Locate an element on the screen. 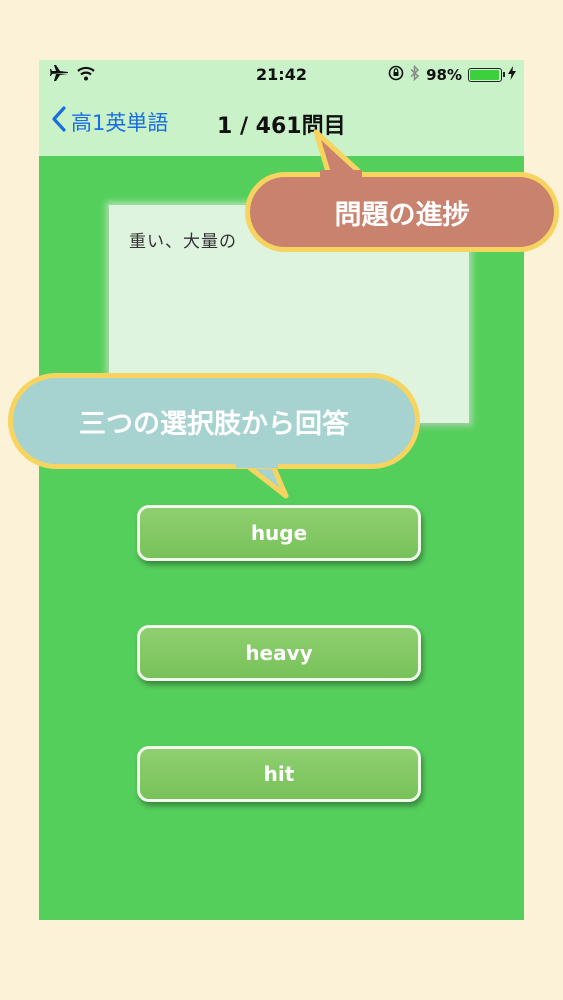  back-button: 高1英単語 is located at coordinates (109, 121).